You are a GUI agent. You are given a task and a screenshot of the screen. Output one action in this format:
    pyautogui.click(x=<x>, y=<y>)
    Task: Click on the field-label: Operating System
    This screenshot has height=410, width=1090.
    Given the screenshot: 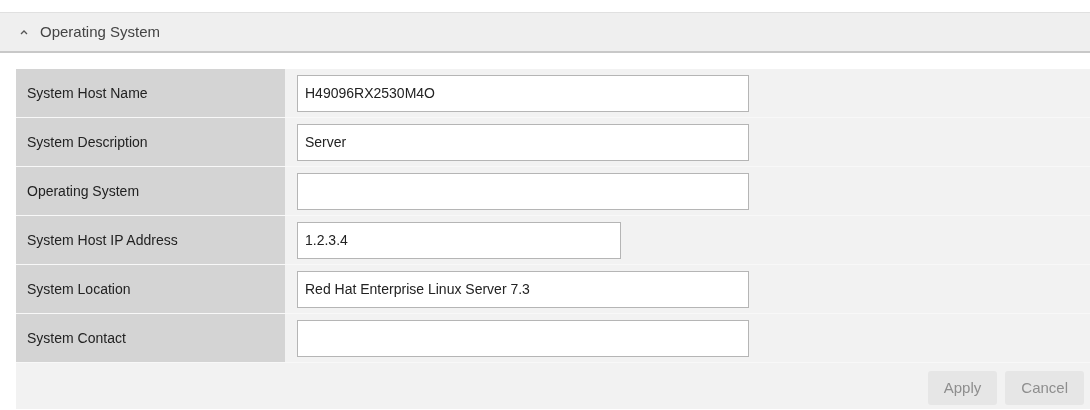 What is the action you would take?
    pyautogui.click(x=150, y=191)
    